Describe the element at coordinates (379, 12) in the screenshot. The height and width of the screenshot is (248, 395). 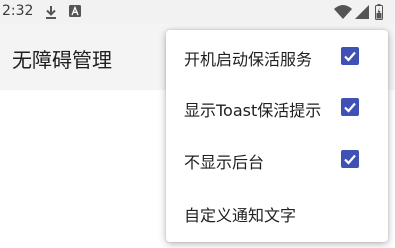
I see `battery-icon` at that location.